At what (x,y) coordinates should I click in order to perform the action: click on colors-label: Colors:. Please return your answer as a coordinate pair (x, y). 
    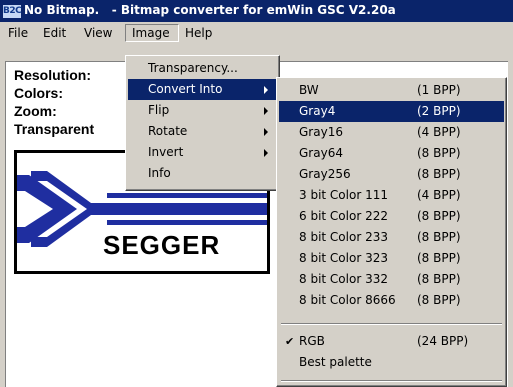
    Looking at the image, I should click on (38, 93).